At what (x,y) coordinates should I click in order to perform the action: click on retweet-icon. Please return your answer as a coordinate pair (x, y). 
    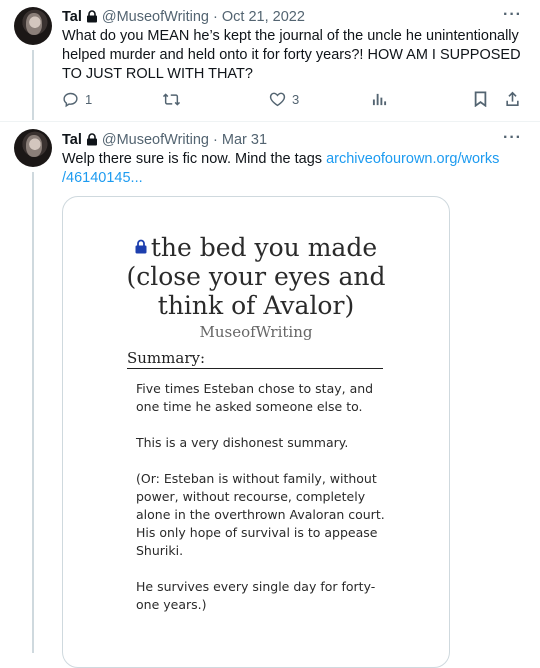
    Looking at the image, I should click on (171, 99).